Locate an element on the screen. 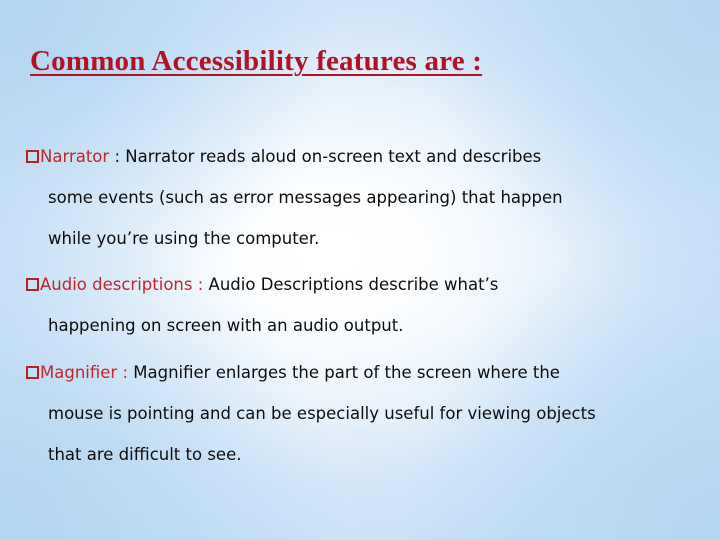 Image resolution: width=720 pixels, height=540 pixels. bullet-third-line-text: while you’re using the computer. is located at coordinates (184, 238).